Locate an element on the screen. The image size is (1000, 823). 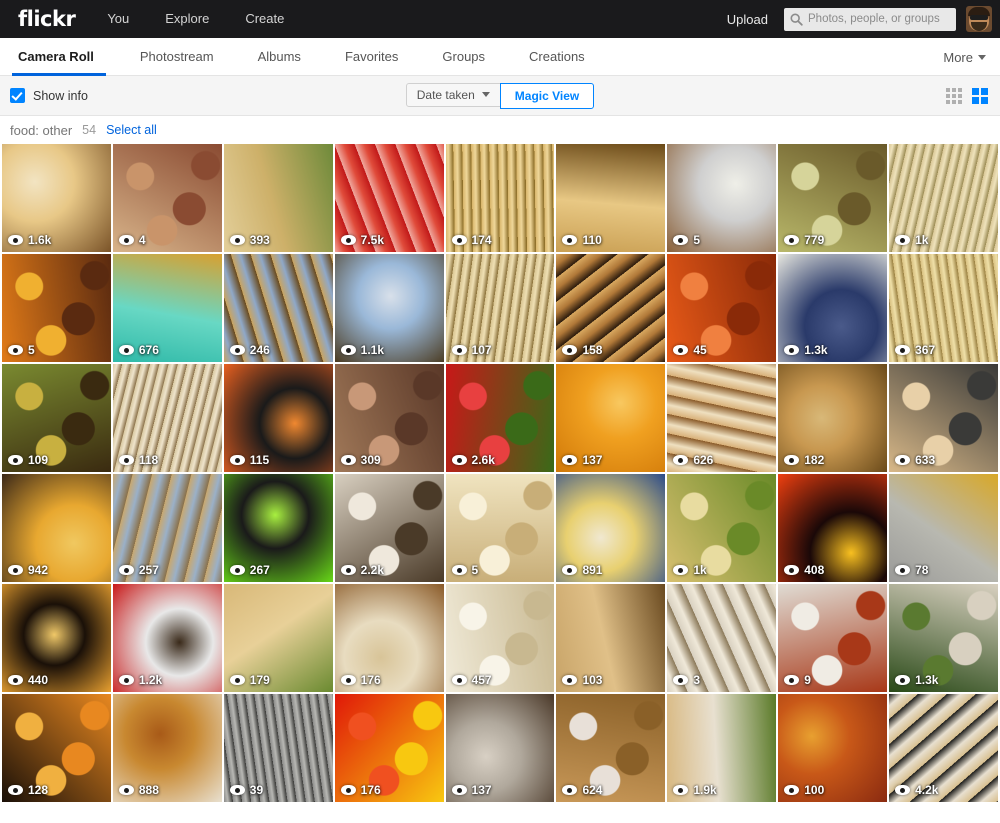
show-info-toggle: Show info is located at coordinates (44, 95).